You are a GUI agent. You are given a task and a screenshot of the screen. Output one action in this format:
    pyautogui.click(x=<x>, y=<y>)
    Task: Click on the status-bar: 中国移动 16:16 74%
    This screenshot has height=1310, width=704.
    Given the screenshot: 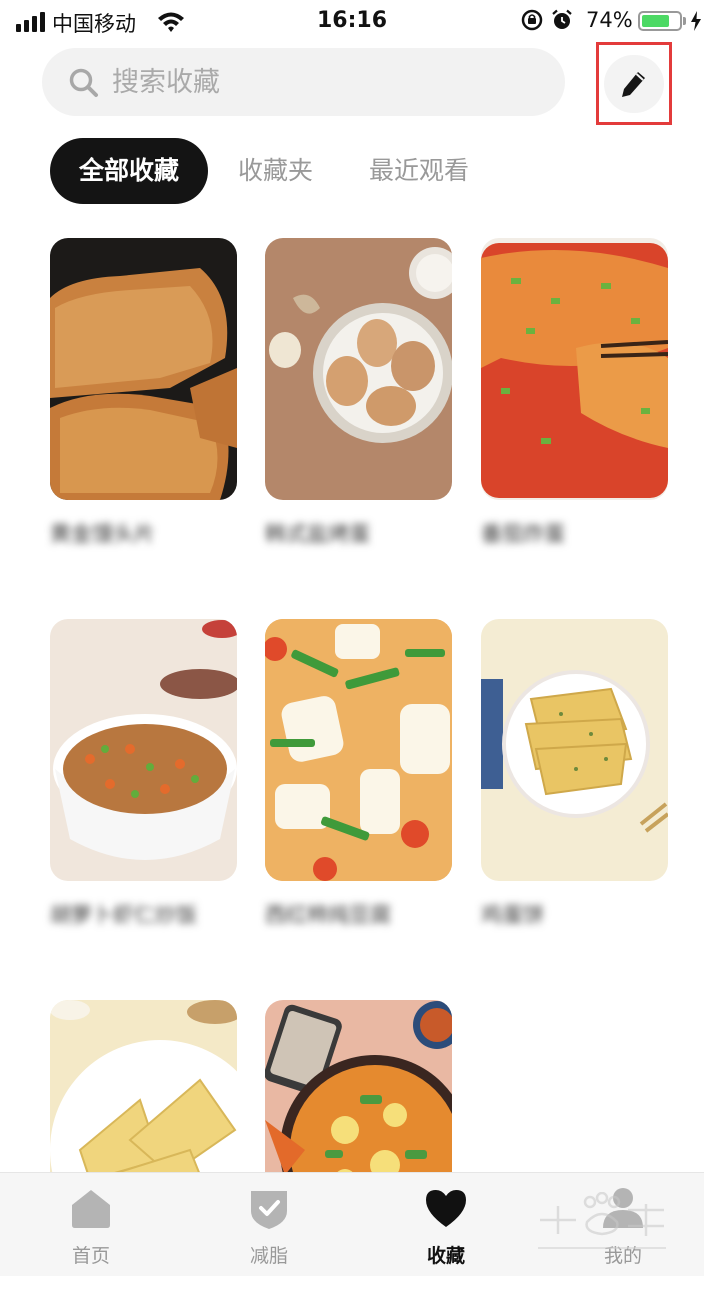 What is the action you would take?
    pyautogui.click(x=352, y=22)
    